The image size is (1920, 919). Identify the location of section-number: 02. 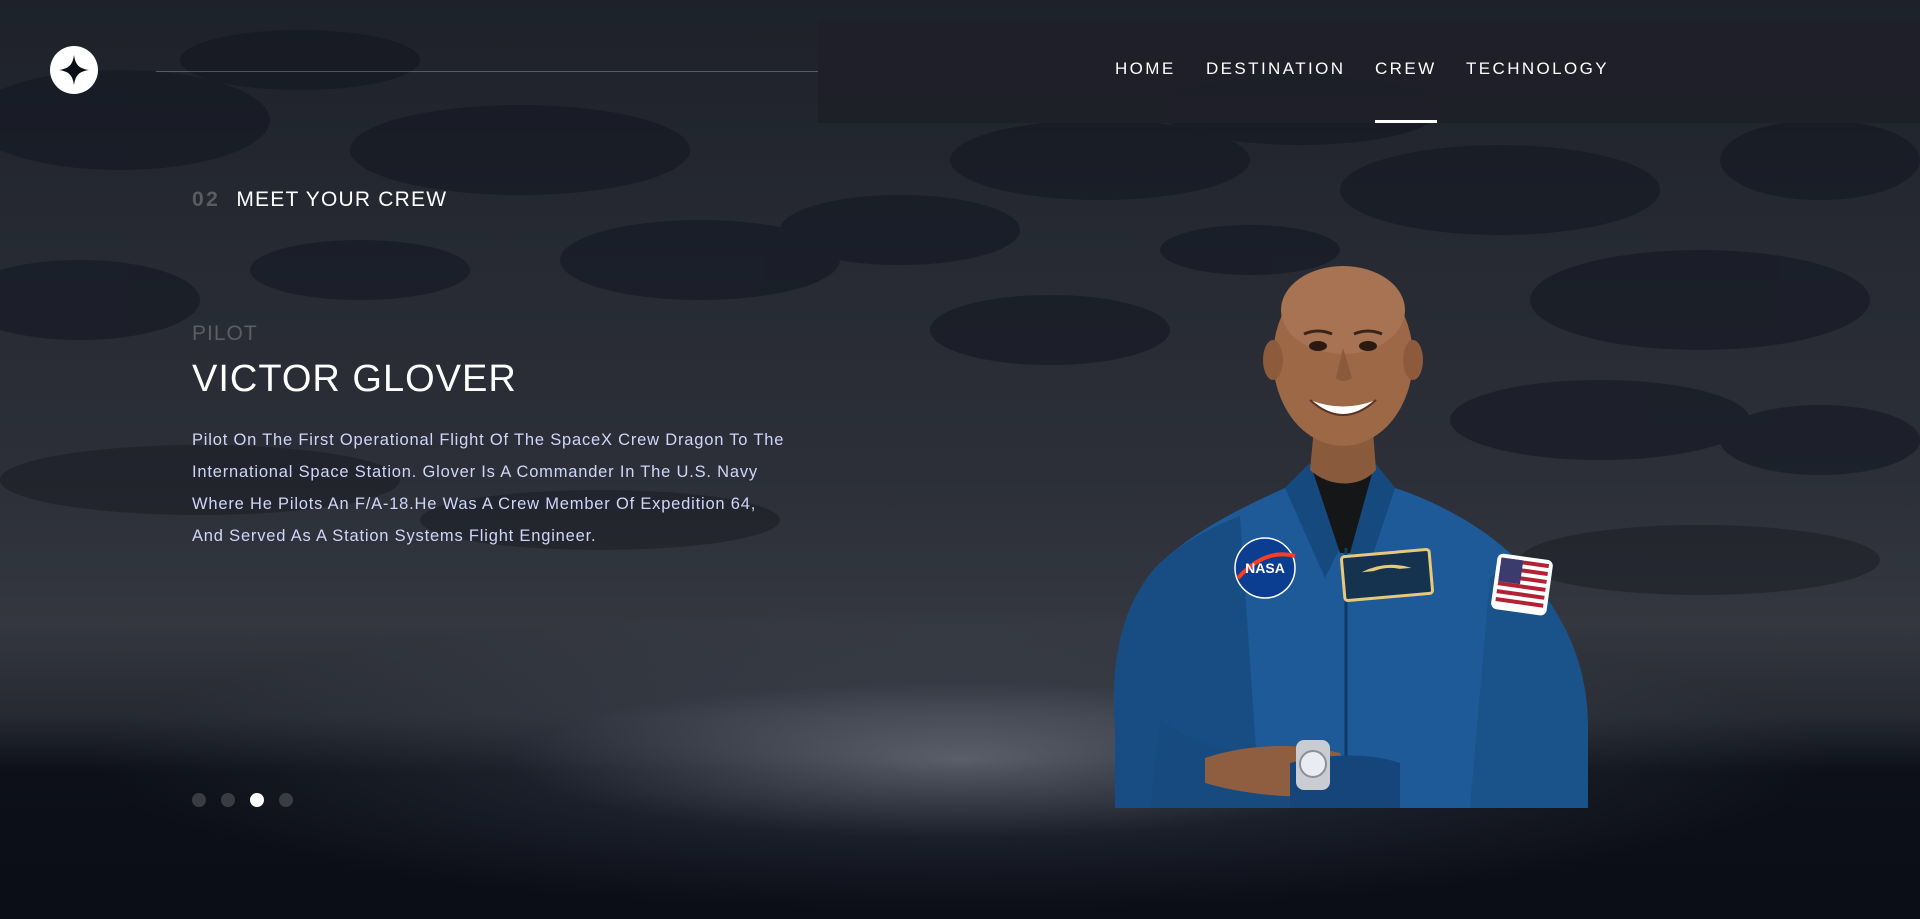
(206, 199).